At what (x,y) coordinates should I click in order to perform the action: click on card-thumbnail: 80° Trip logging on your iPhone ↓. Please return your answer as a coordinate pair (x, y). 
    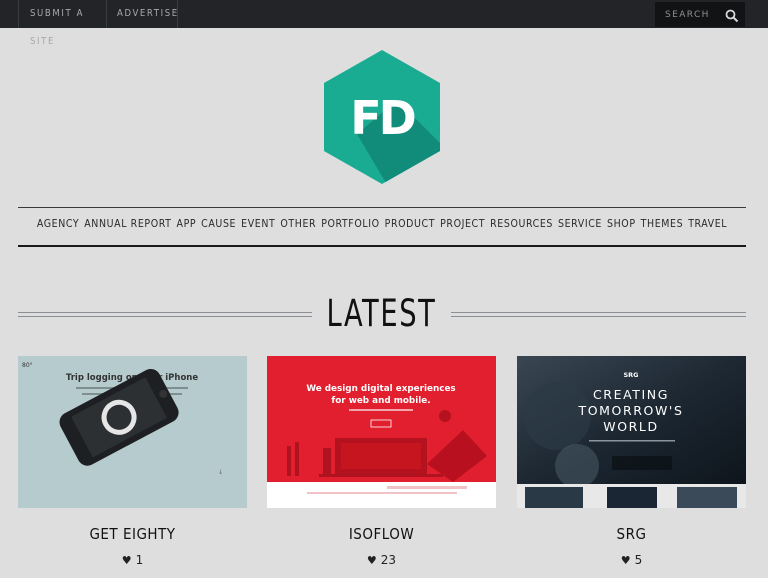
    Looking at the image, I should click on (132, 432).